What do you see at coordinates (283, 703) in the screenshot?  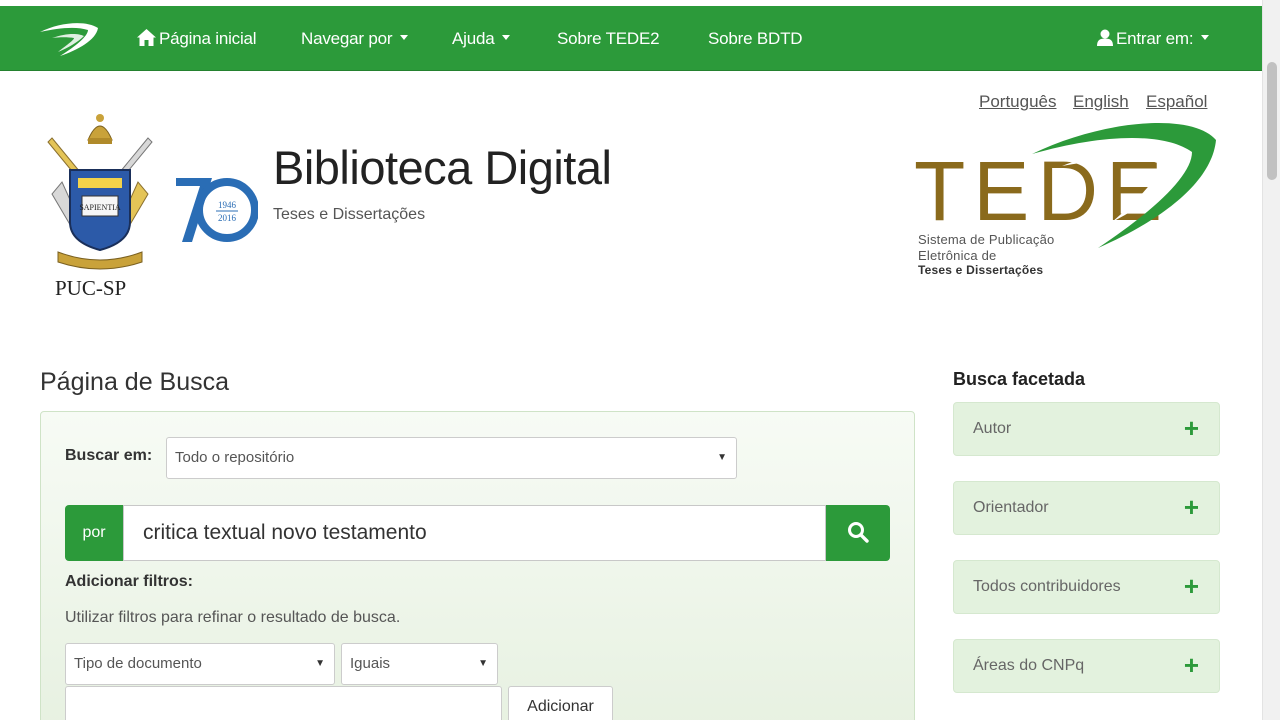 I see `filter-value-input` at bounding box center [283, 703].